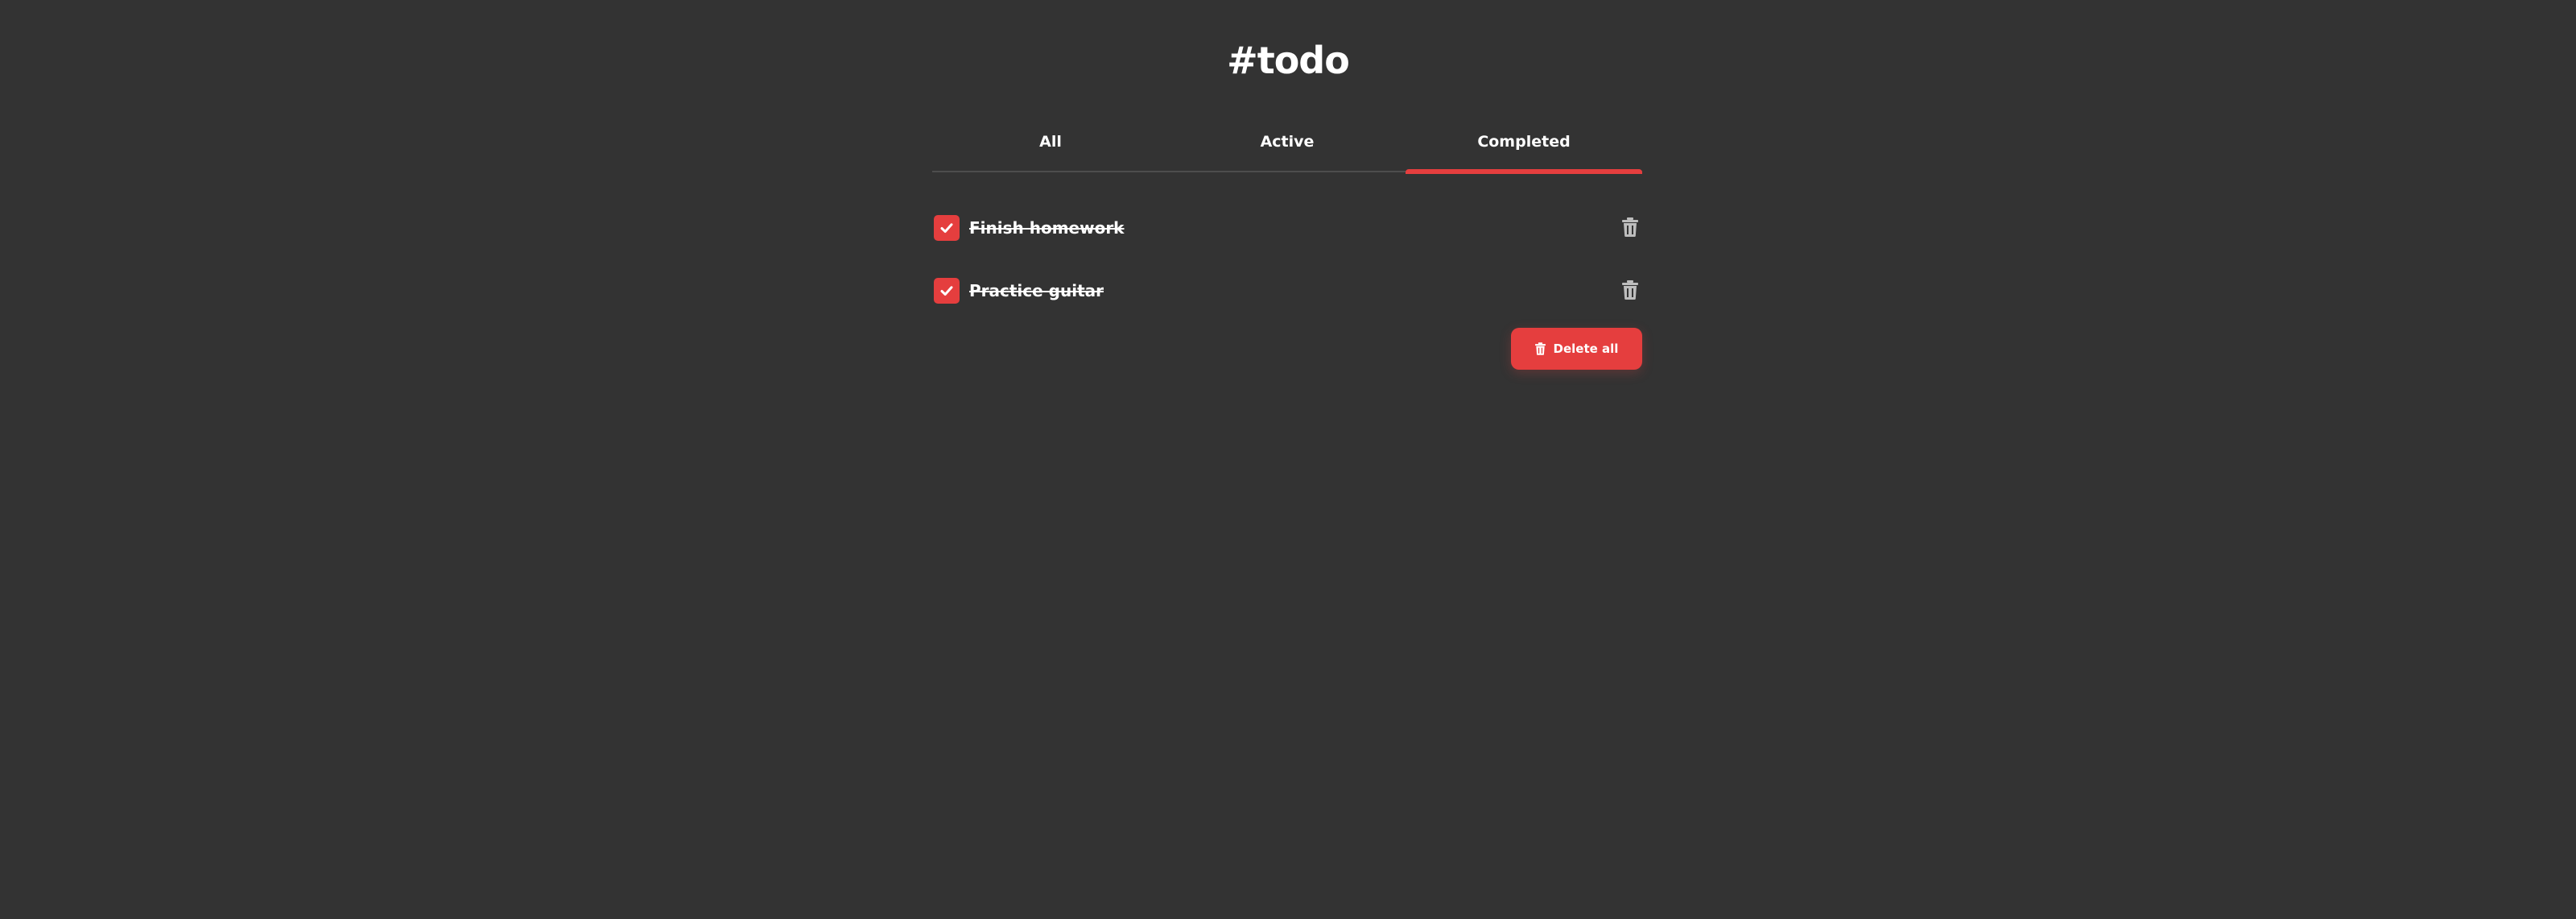 The image size is (2576, 919). I want to click on todo-list: Finish homework Practice guitar, so click(1287, 259).